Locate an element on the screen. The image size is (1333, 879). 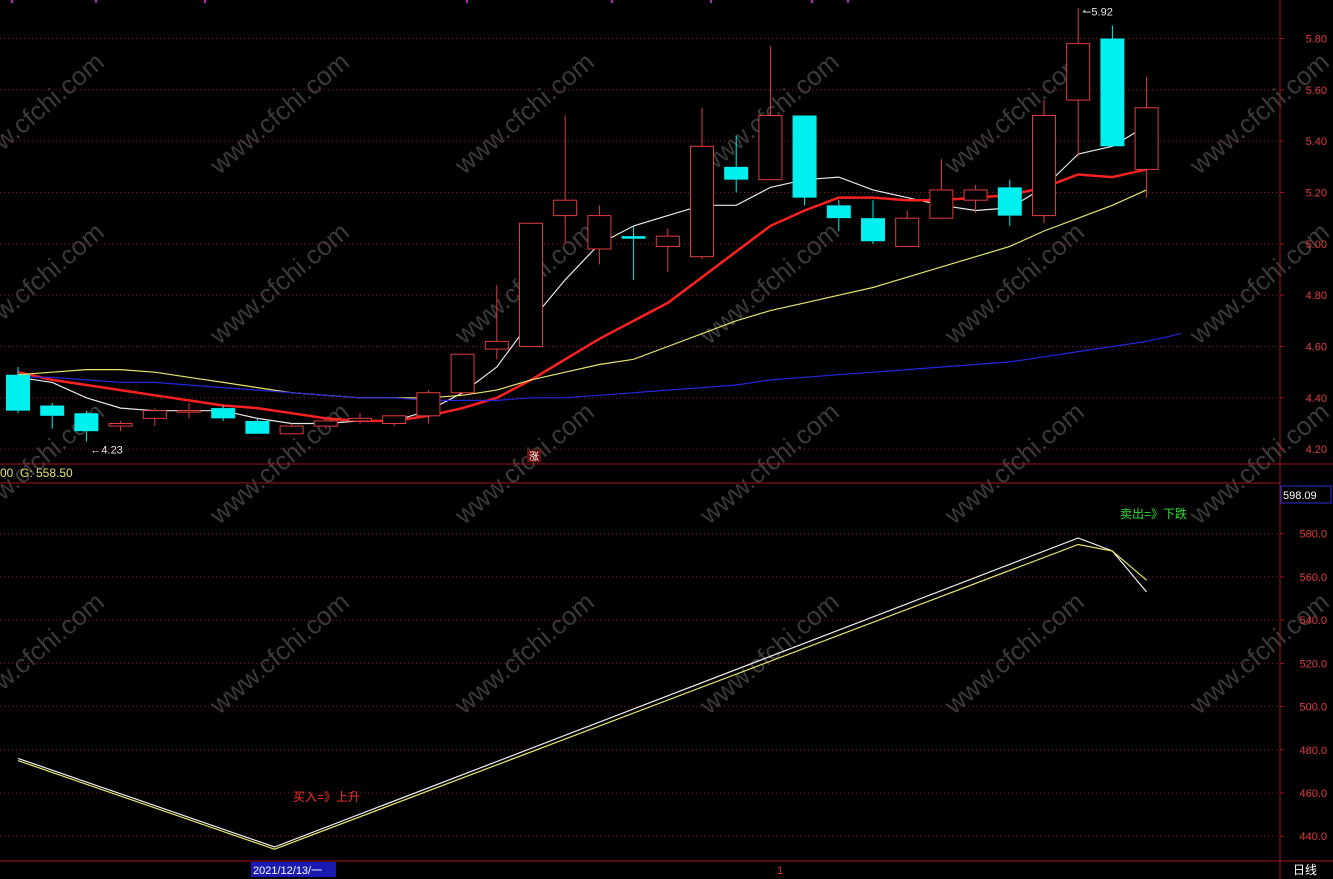
indicator-tick-label: 440.0 is located at coordinates (1313, 837).